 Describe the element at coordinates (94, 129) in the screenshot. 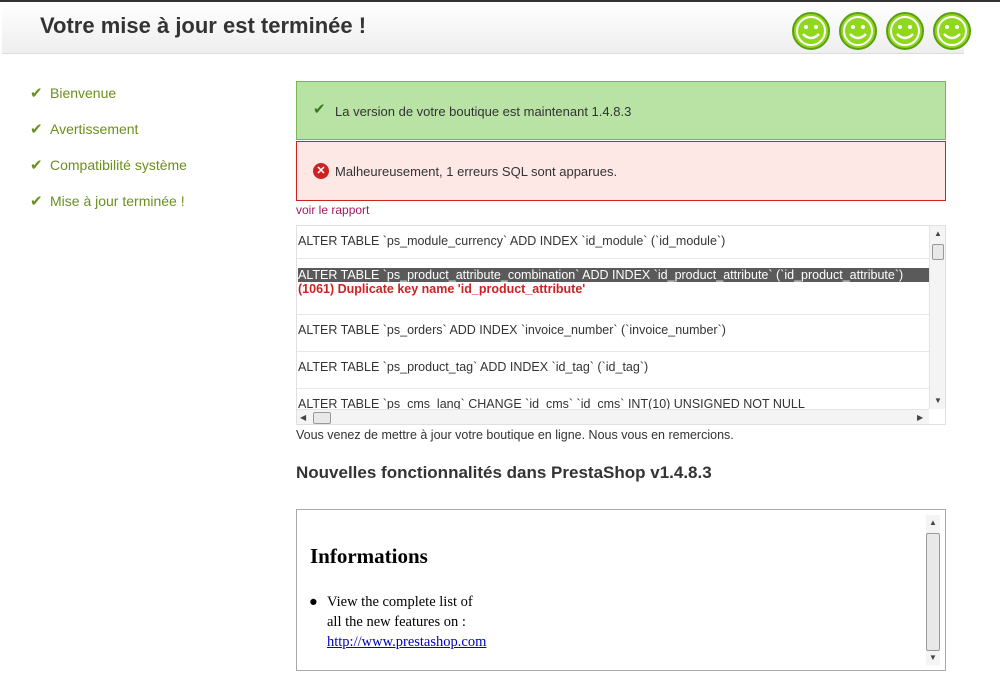

I see `sidebar-item-label: Avertissement` at that location.